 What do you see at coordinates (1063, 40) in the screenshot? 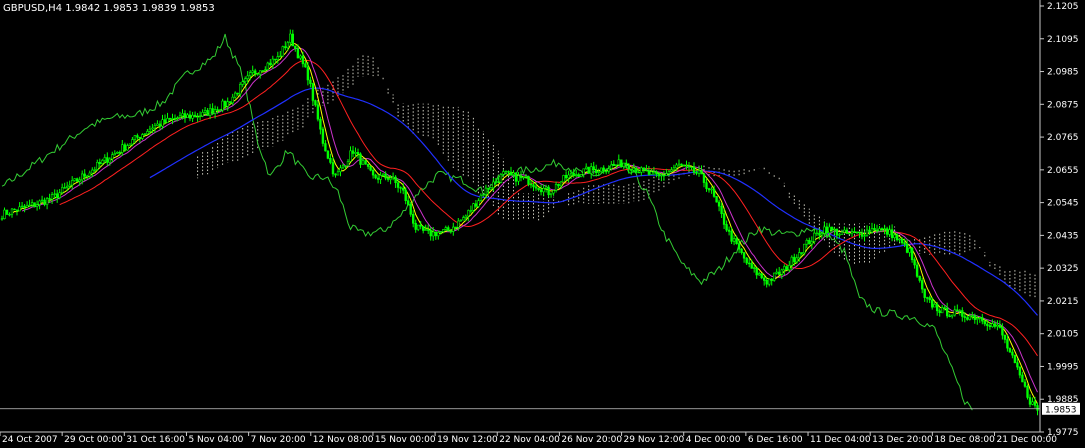
I see `y-tick-label: 2.1095` at bounding box center [1063, 40].